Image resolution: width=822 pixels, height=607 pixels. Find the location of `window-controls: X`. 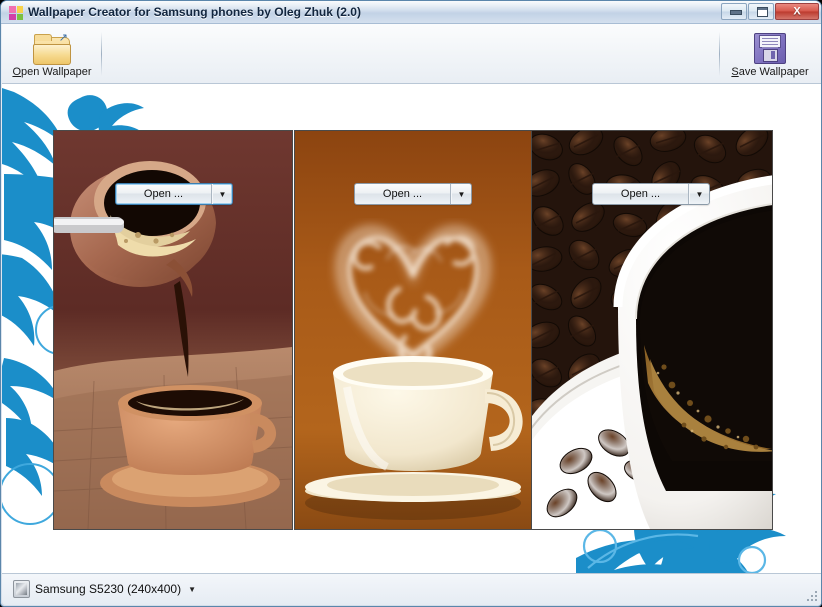

window-controls: X is located at coordinates (770, 11).